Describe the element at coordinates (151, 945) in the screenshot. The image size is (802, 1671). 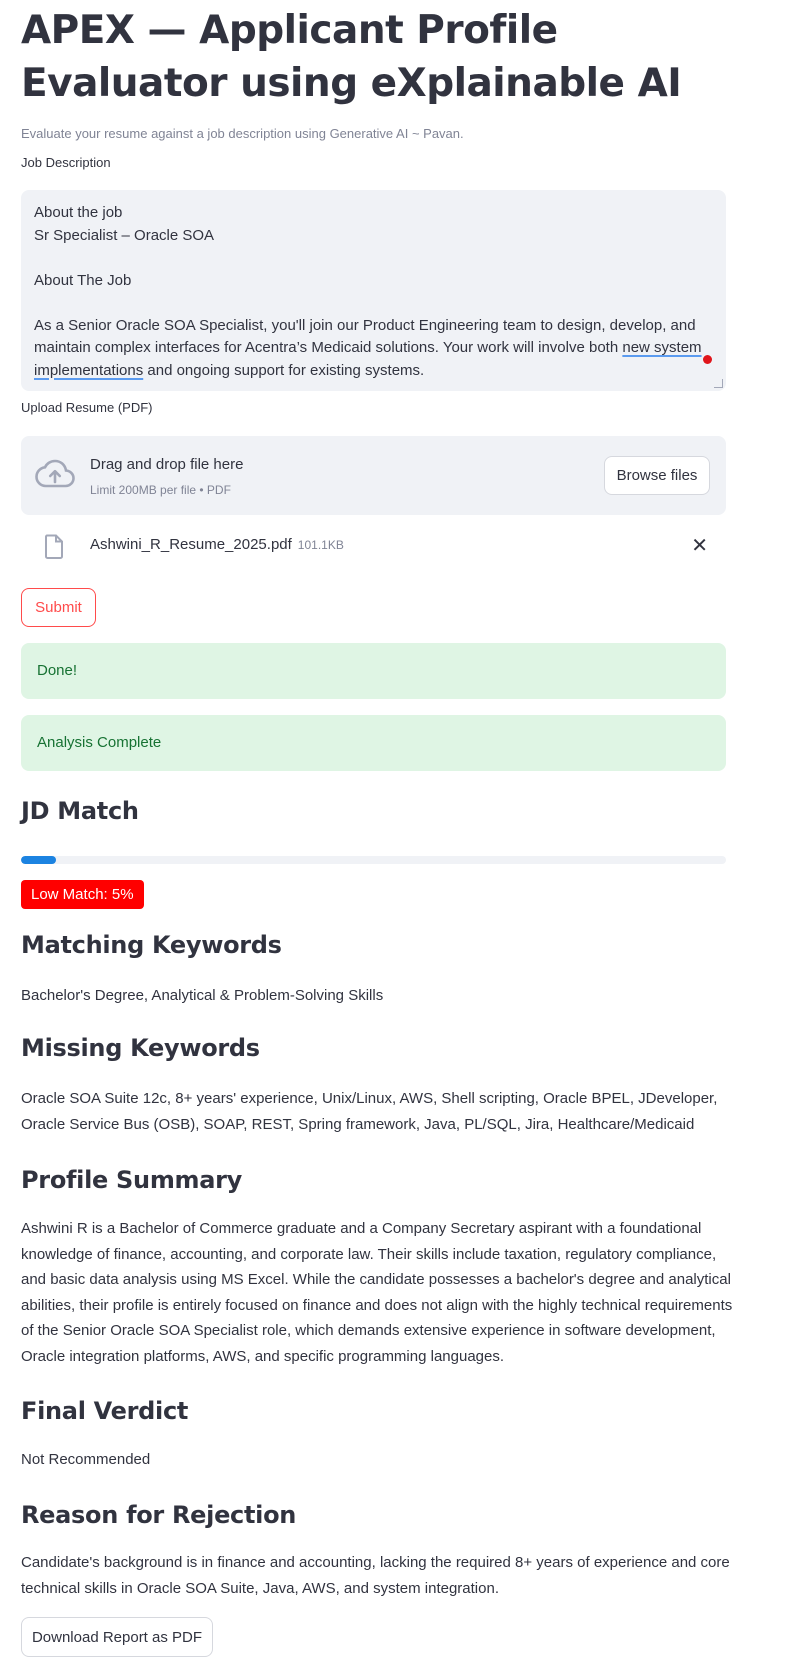
I see `matching-keywords-heading: Matching Keywords` at that location.